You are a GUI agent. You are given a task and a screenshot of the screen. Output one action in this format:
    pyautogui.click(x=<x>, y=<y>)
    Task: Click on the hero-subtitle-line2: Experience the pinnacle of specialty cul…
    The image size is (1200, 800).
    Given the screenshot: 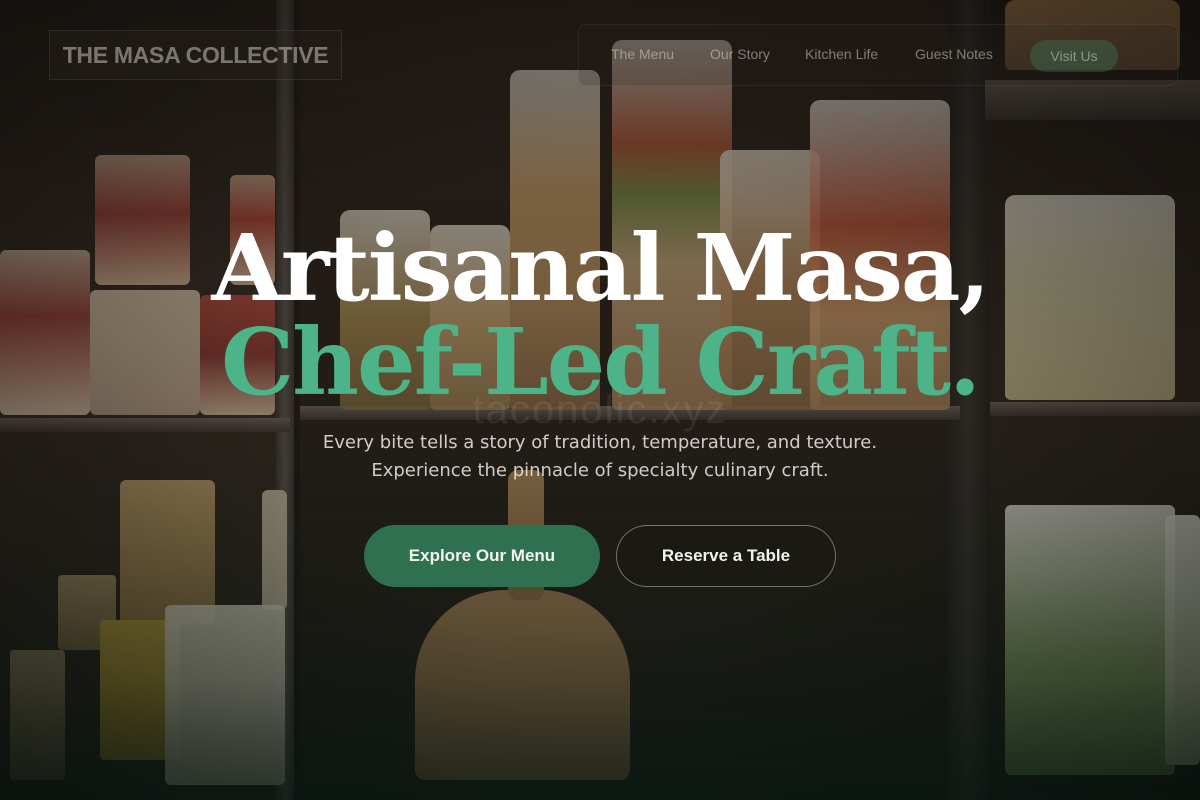 What is the action you would take?
    pyautogui.click(x=600, y=470)
    